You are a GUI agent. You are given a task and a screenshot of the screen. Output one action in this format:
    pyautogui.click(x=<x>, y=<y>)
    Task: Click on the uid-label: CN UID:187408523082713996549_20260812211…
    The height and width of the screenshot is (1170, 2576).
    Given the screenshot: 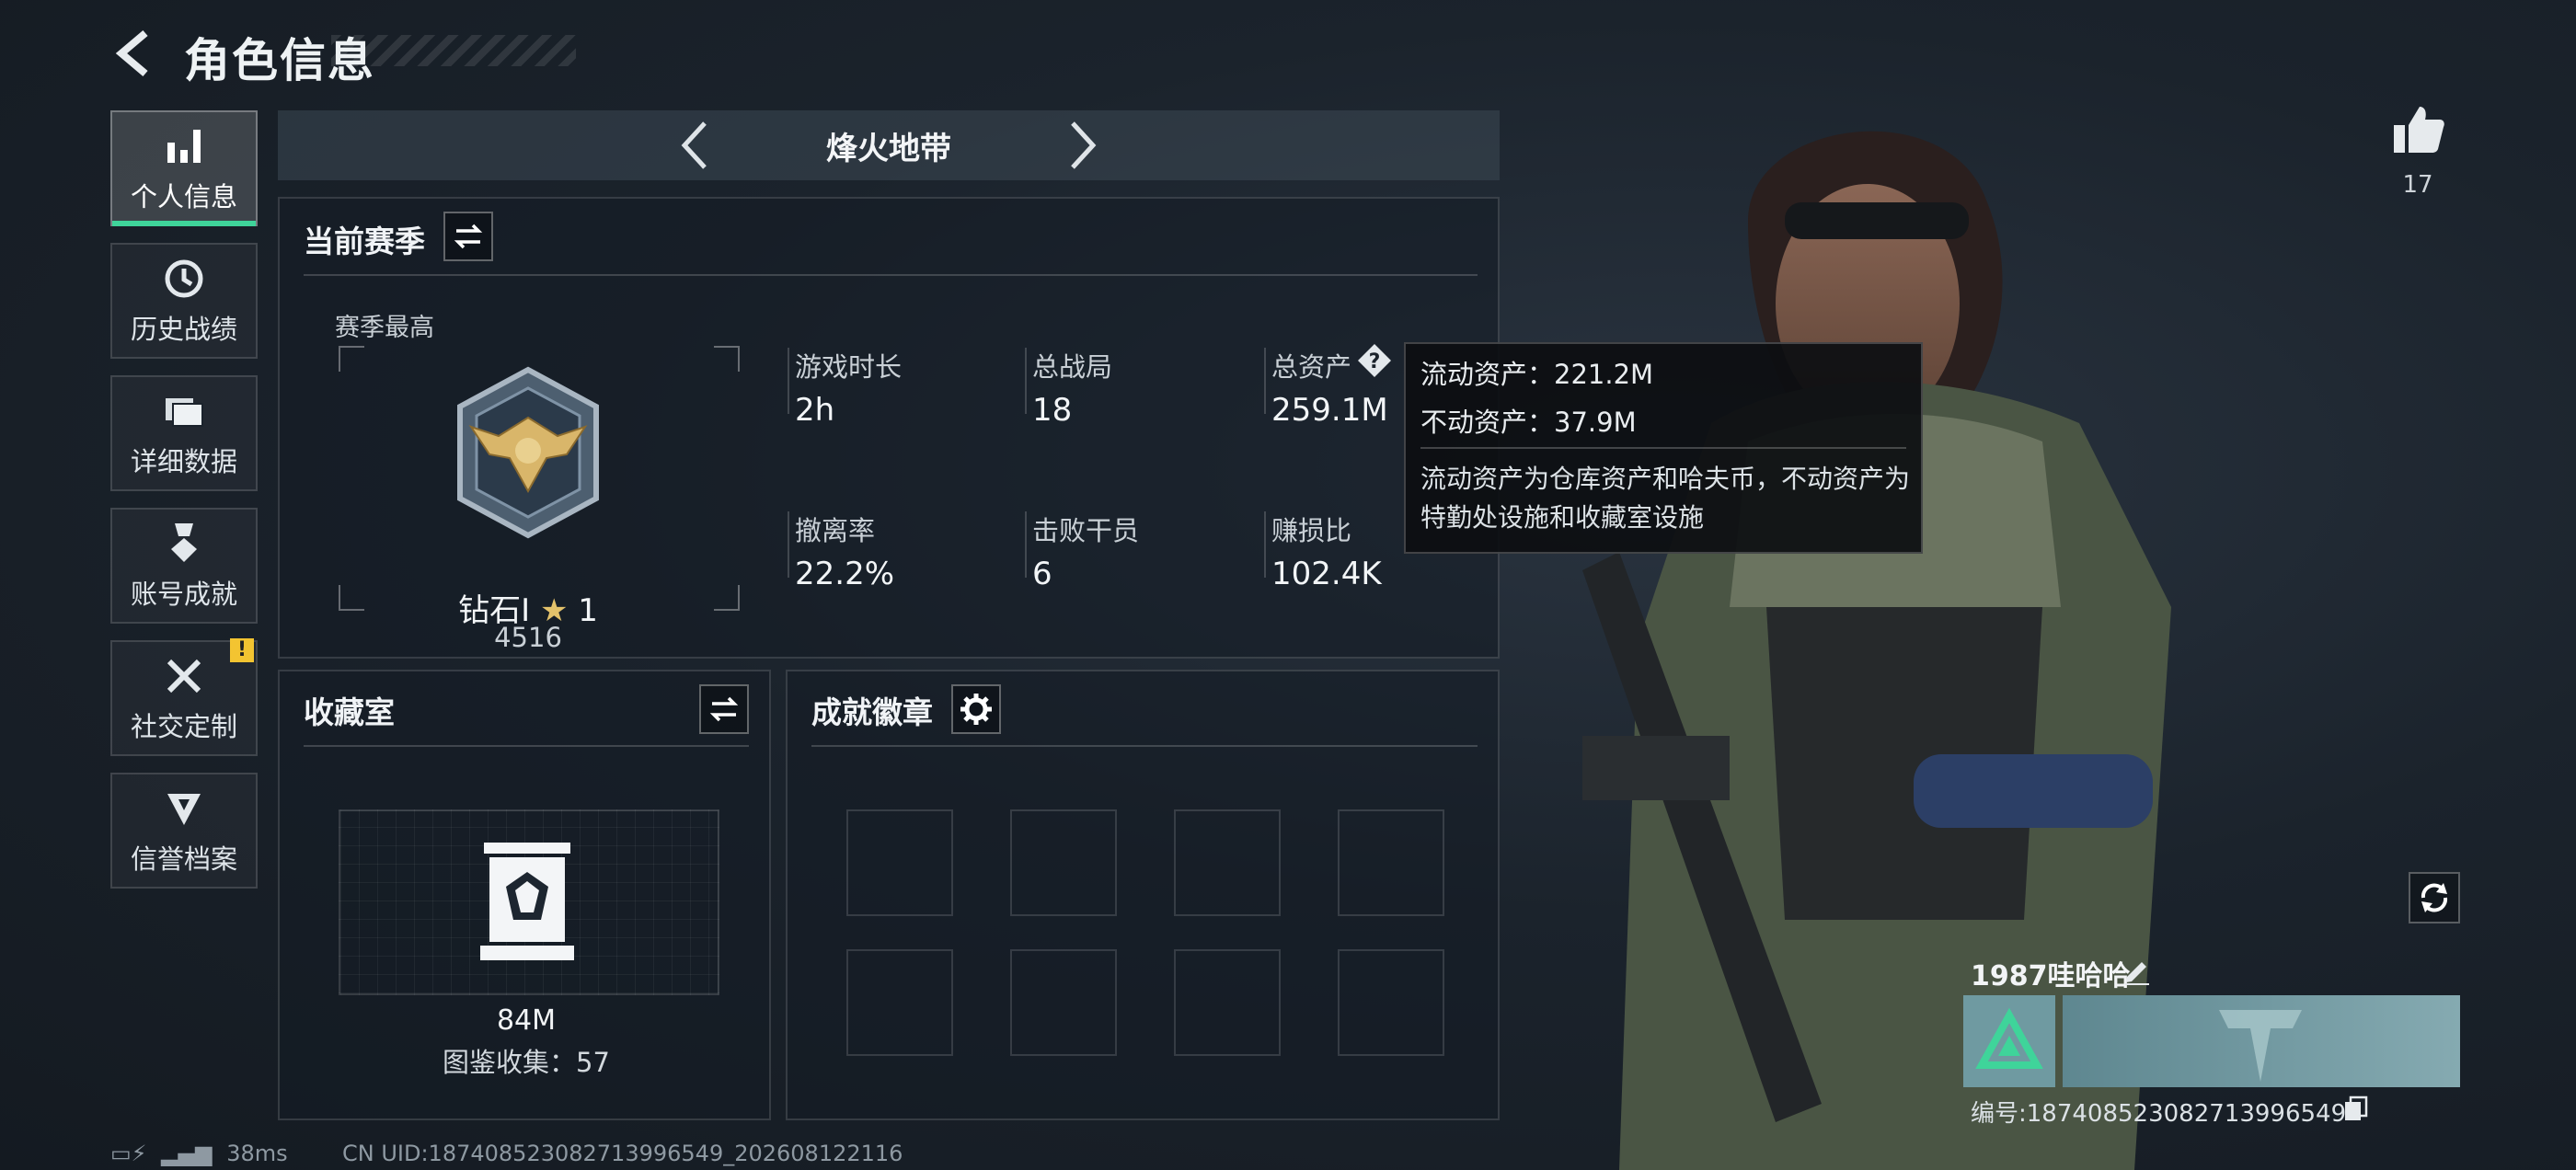 What is the action you would take?
    pyautogui.click(x=622, y=1153)
    